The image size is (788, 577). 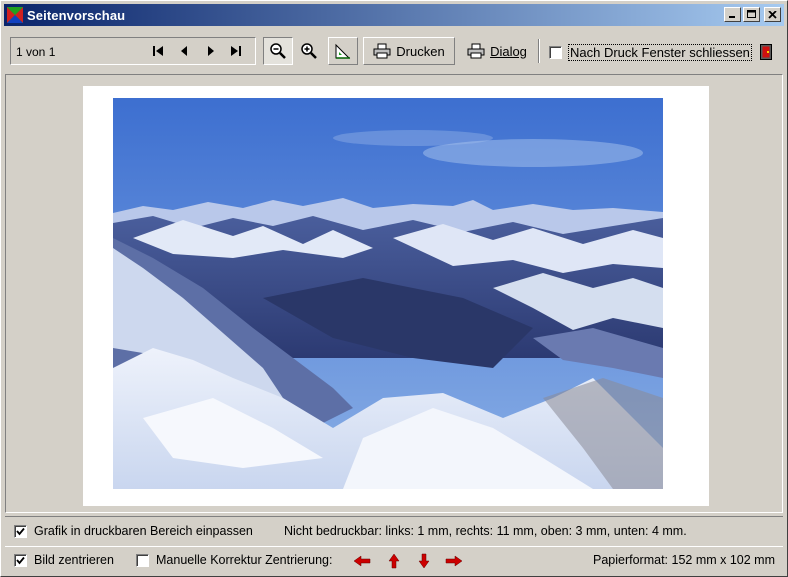 I want to click on close-after-print-label: Nach Druck Fenster schliessen, so click(x=660, y=52).